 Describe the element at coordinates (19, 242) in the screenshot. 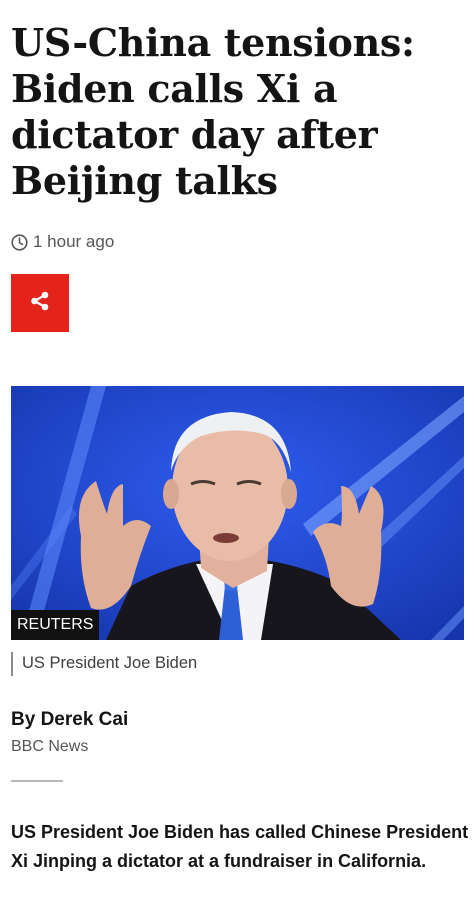

I see `clock-icon` at that location.